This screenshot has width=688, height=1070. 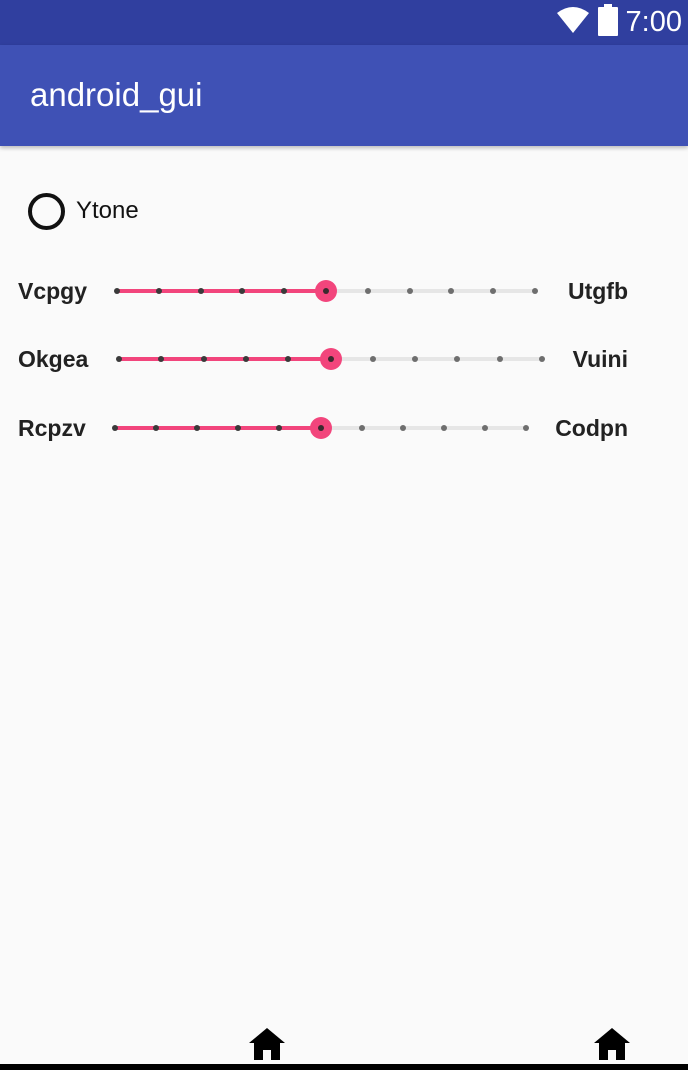 What do you see at coordinates (597, 291) in the screenshot?
I see `slider-right-label: Utgfb` at bounding box center [597, 291].